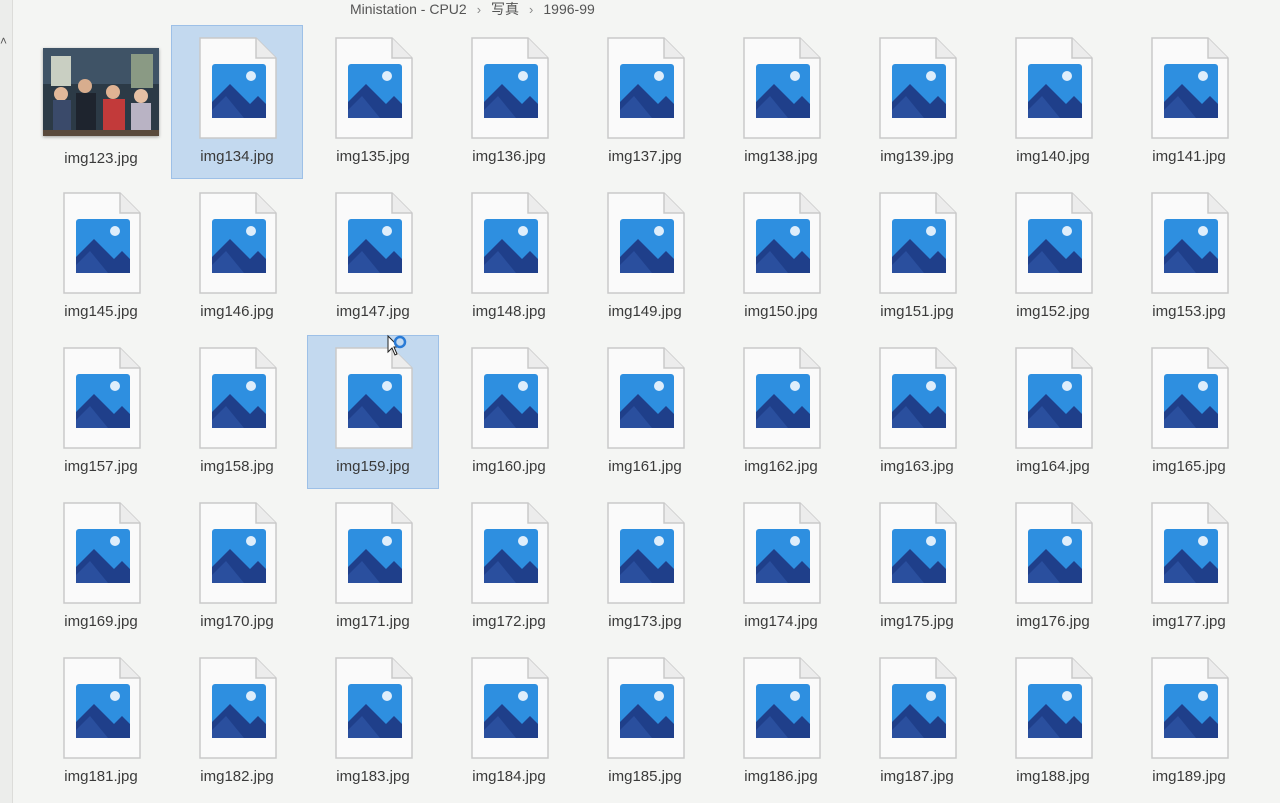  I want to click on file-item: img159.jpg, so click(373, 412).